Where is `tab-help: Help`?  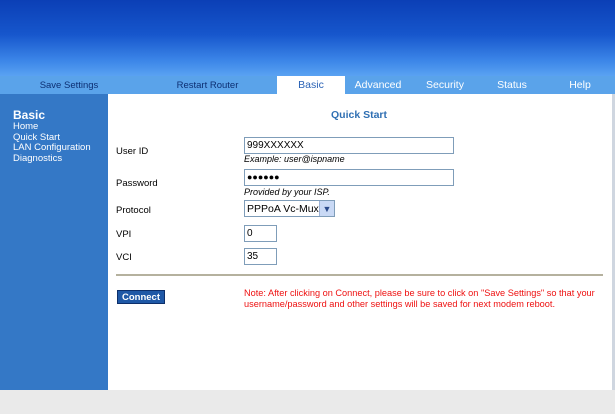
tab-help: Help is located at coordinates (580, 85).